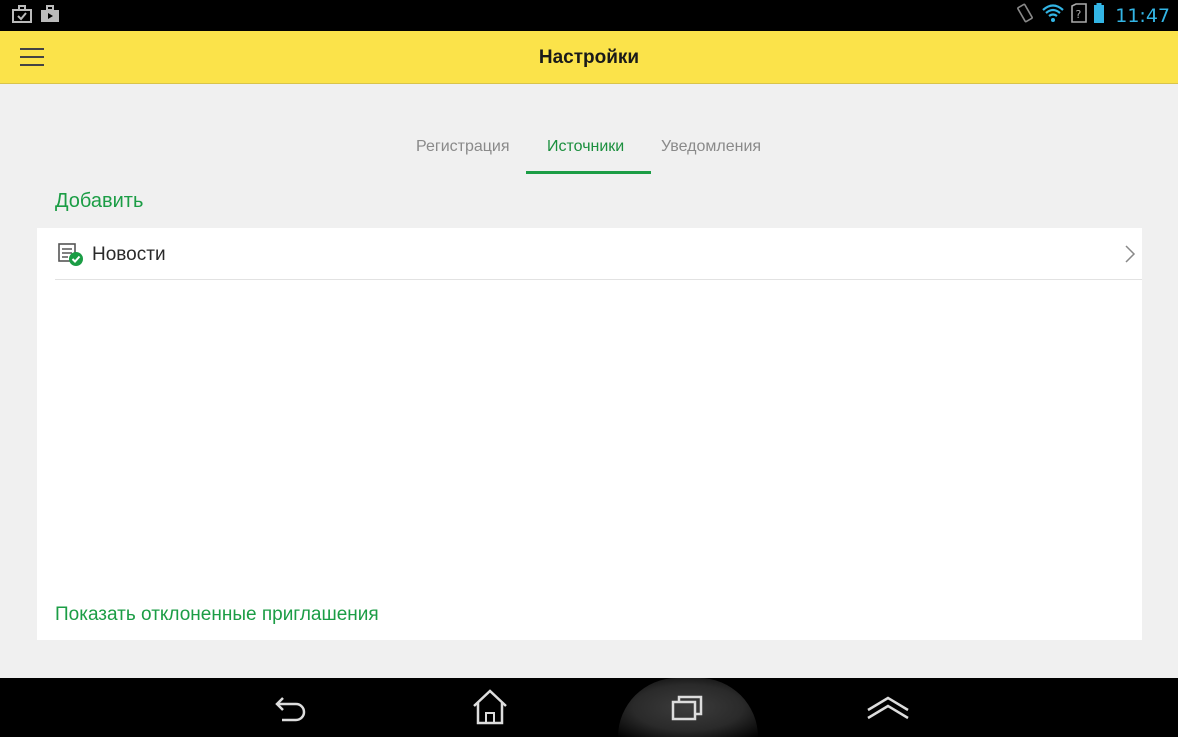 This screenshot has width=1178, height=737. I want to click on source-name: Новости, so click(129, 254).